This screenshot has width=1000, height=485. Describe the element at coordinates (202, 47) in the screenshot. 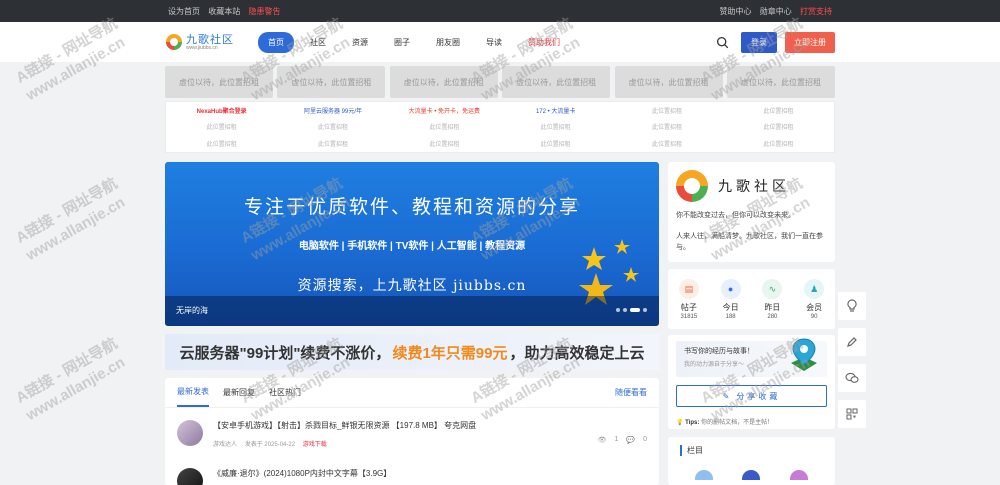

I see `logo-url: www.jiubbs.cn` at that location.